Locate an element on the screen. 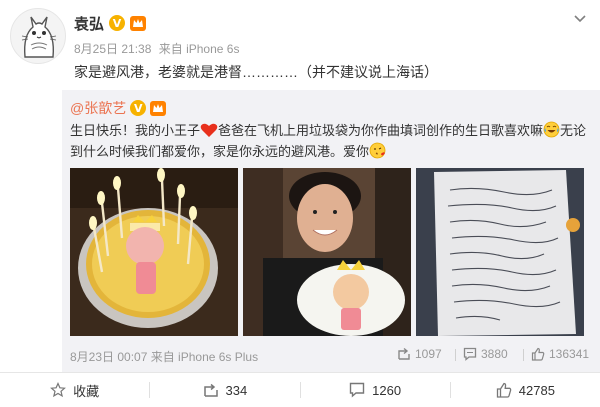 The width and height of the screenshot is (600, 407). repost-comment-stat: 3880 is located at coordinates (485, 354).